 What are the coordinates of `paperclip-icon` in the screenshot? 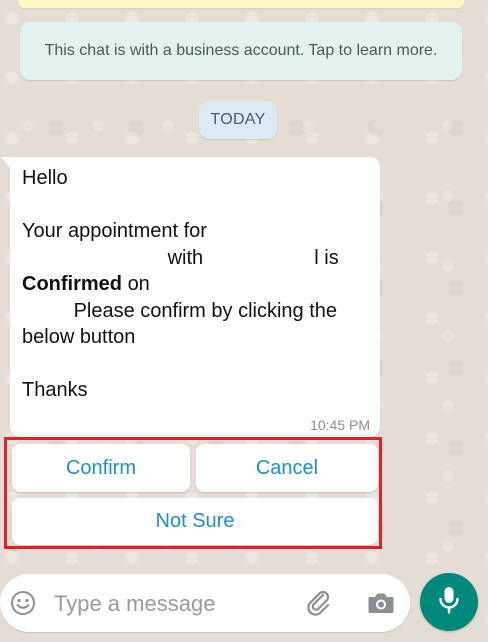 It's located at (319, 605).